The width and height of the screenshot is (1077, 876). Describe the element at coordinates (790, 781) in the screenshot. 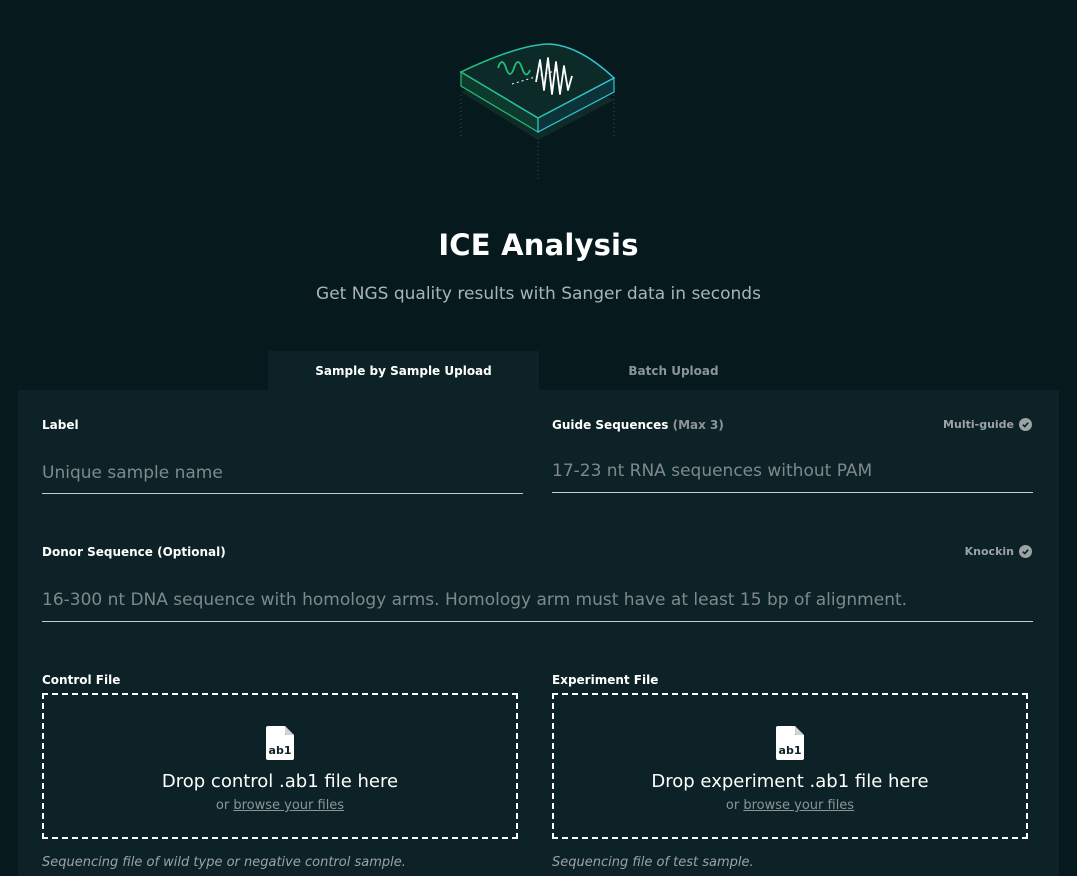

I see `experiment-drop-text: Drop experiment .ab1 file here` at that location.